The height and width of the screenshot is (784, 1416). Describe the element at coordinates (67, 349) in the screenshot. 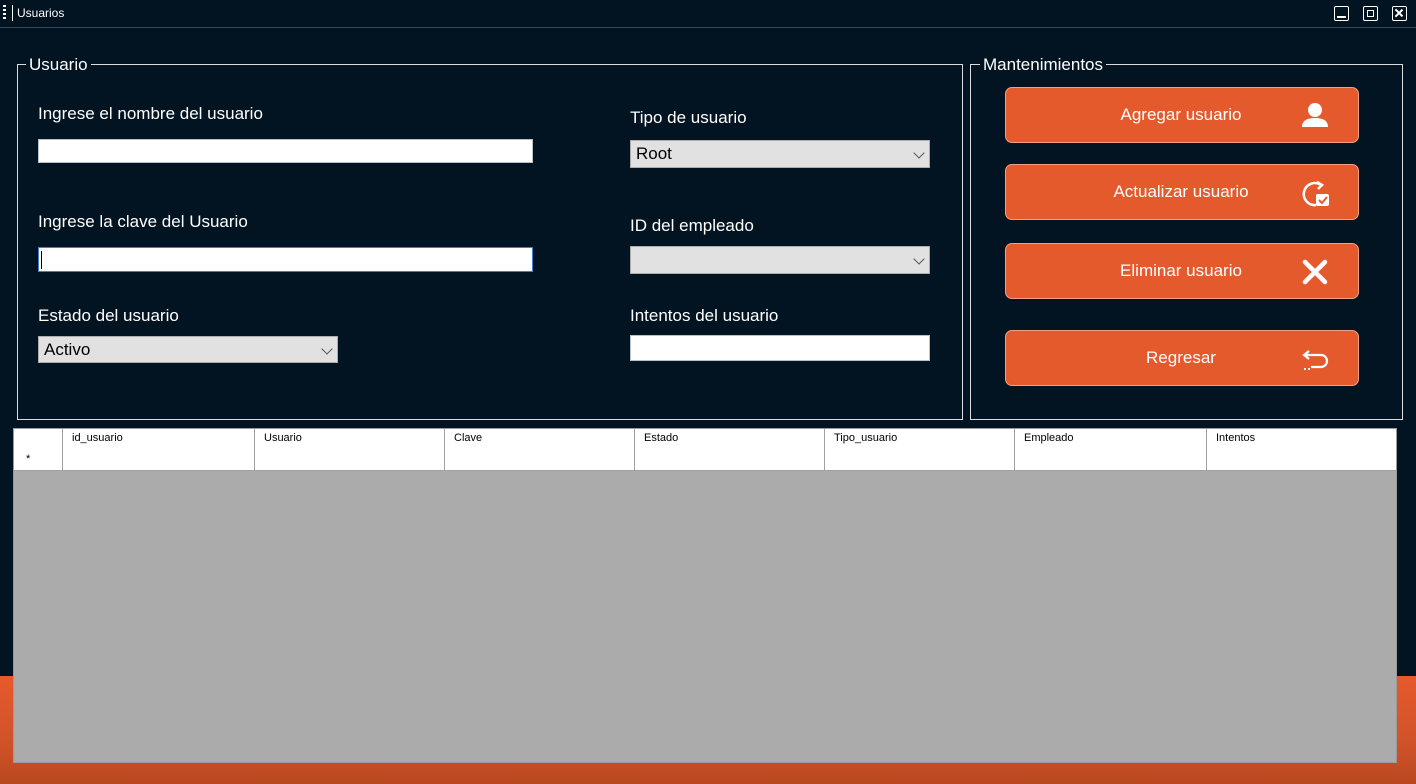

I see `estado-select-value: Activo` at that location.